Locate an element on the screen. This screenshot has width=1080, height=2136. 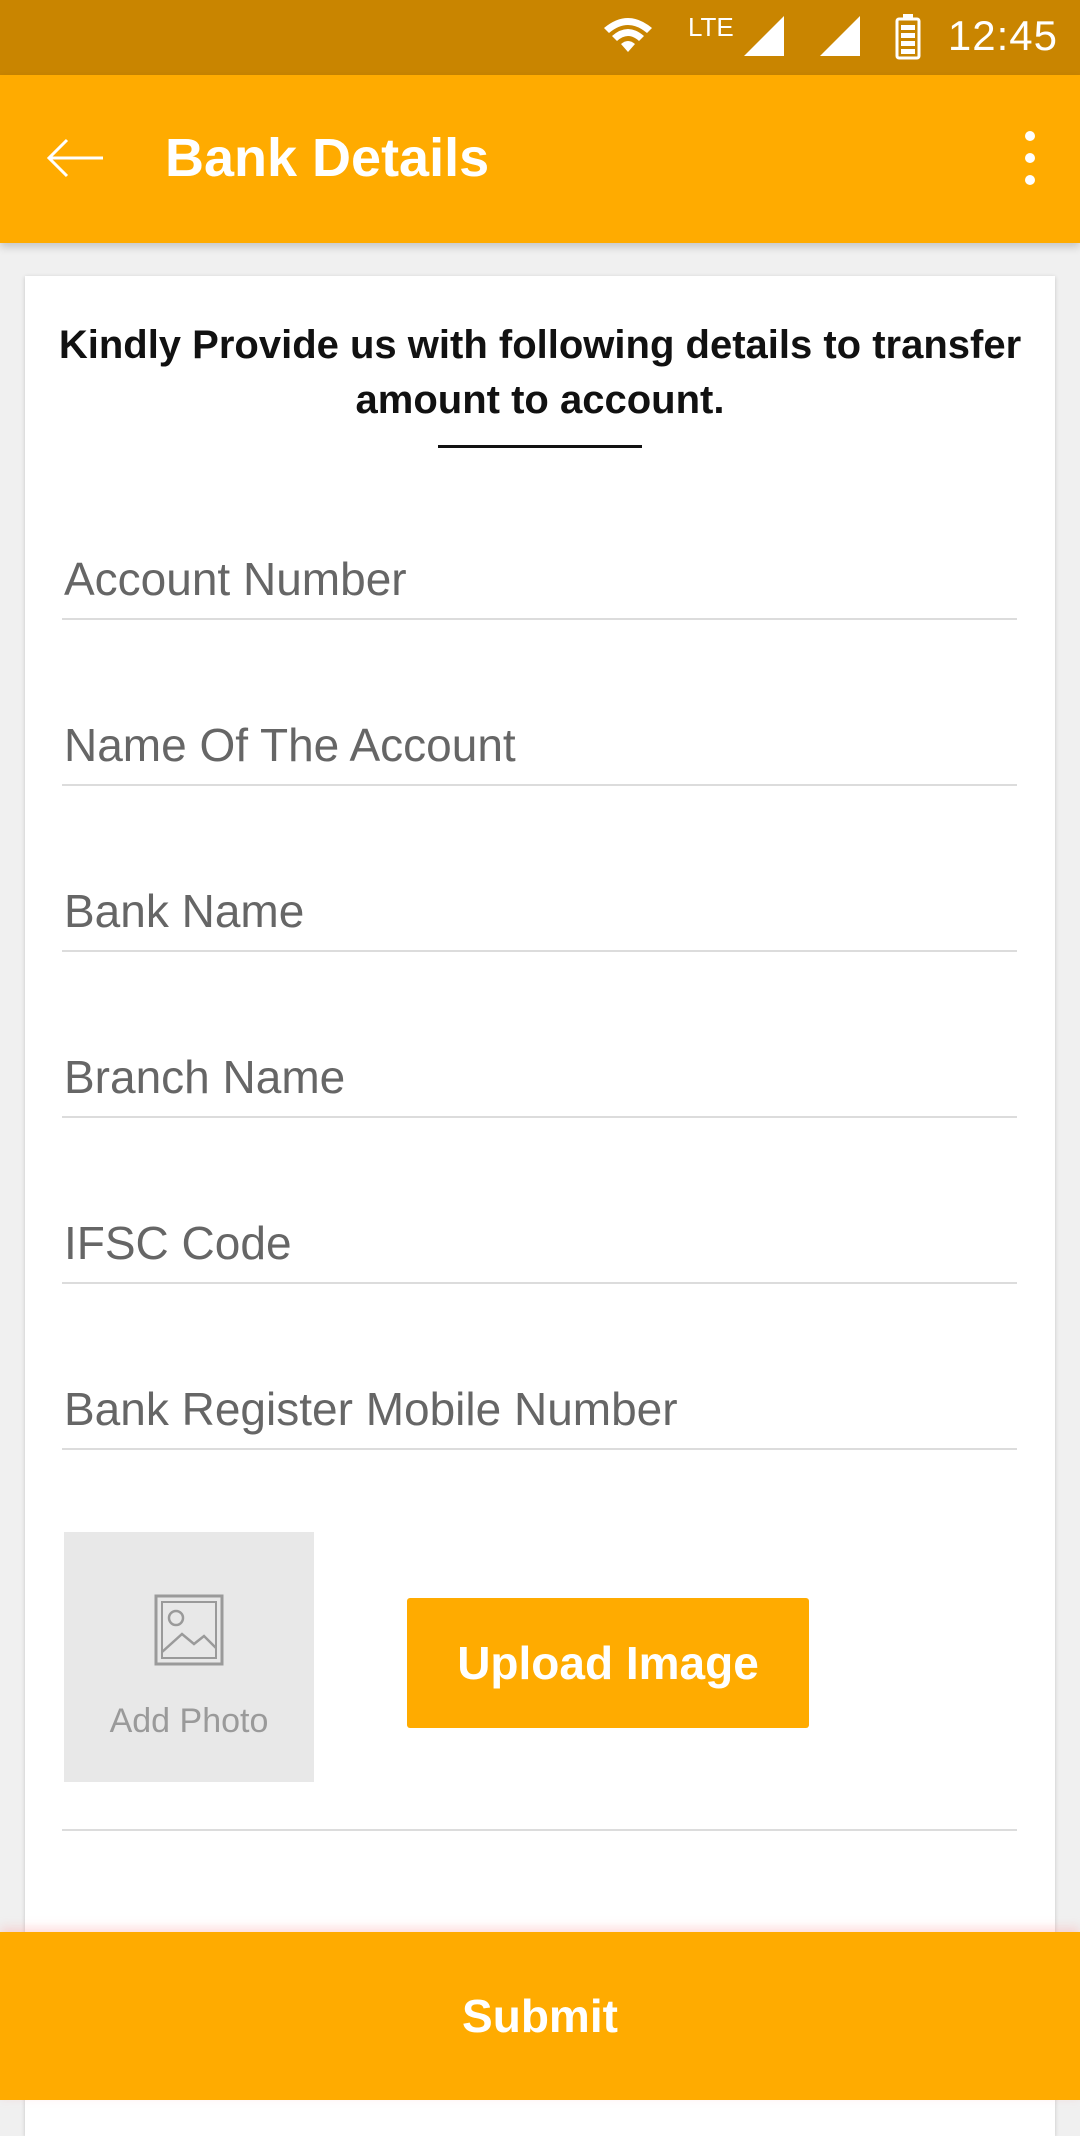
branch-name-field is located at coordinates (540, 1062).